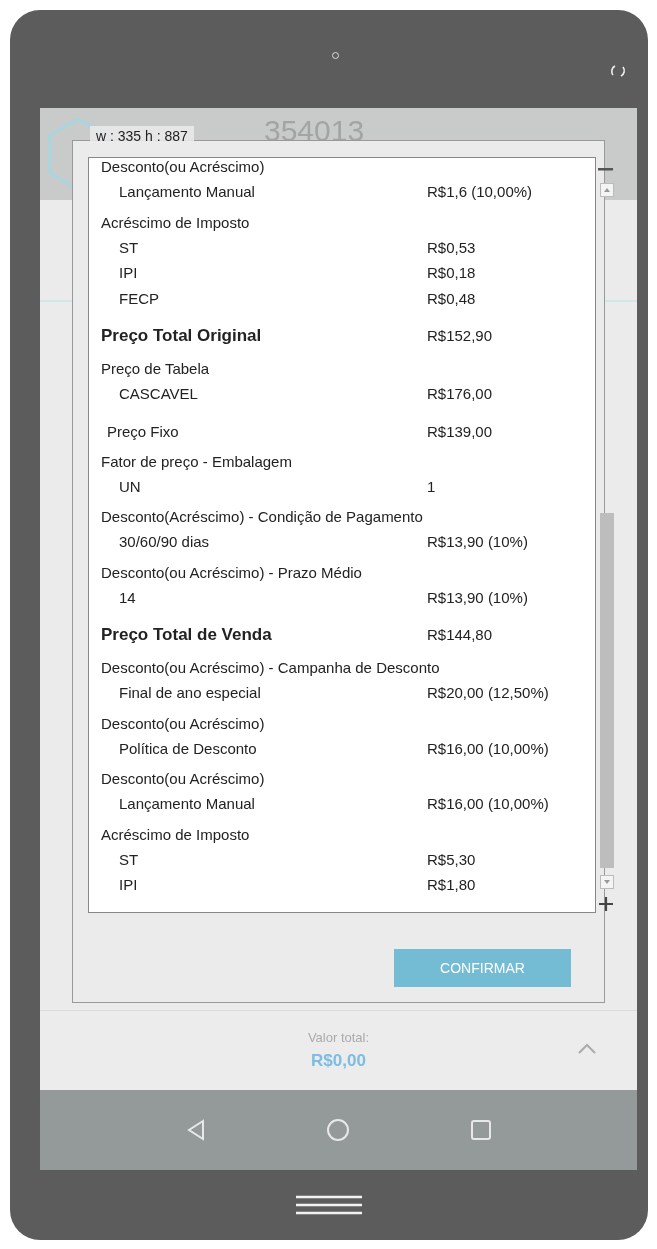 The image size is (657, 1249). What do you see at coordinates (618, 71) in the screenshot?
I see `rotate-icon` at bounding box center [618, 71].